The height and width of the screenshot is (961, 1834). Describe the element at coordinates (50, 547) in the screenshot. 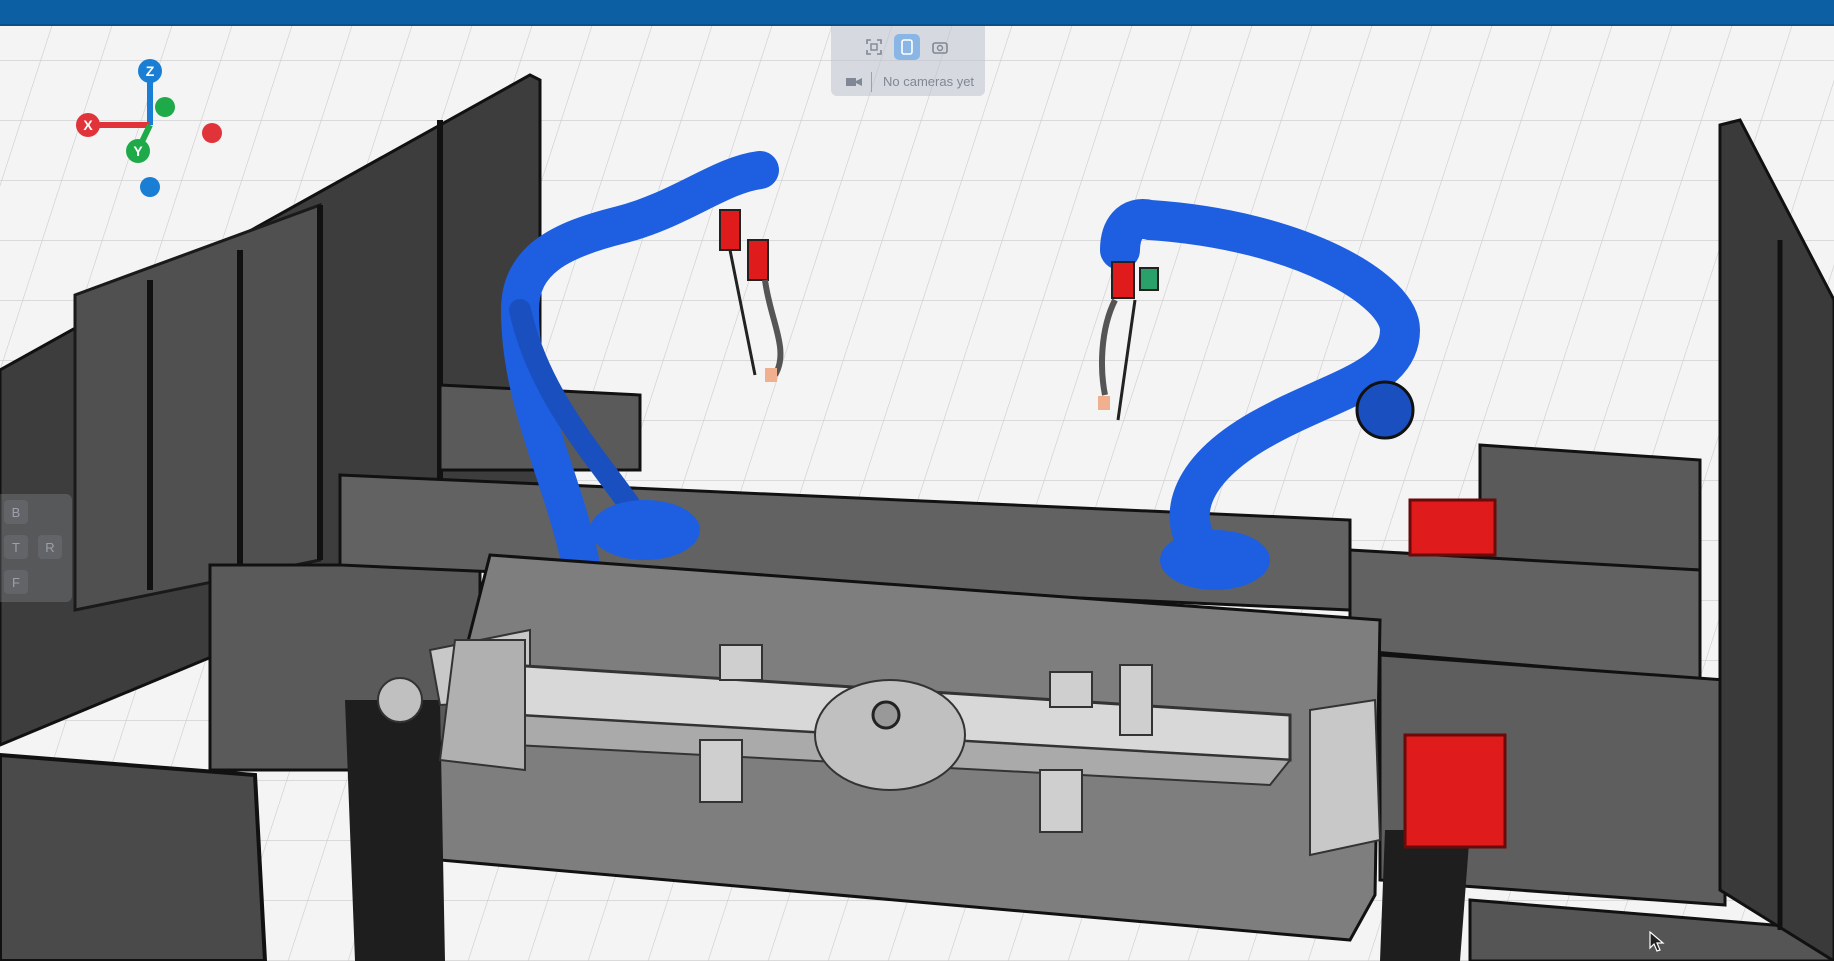

I see `view-right-button: R` at that location.